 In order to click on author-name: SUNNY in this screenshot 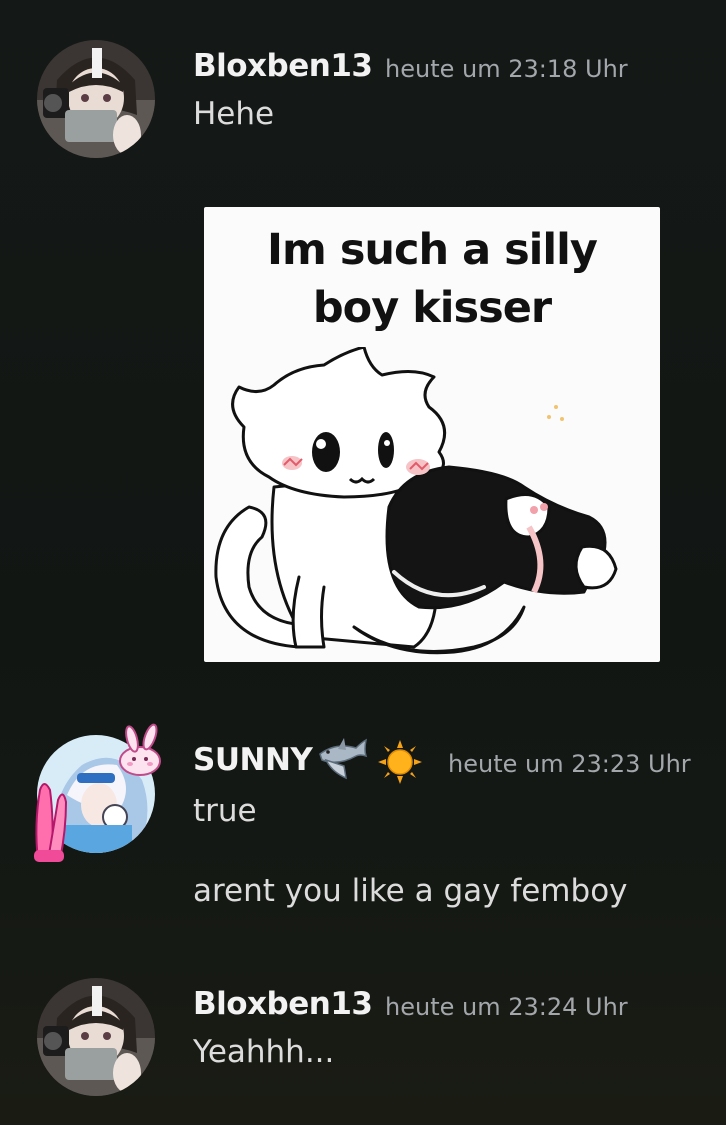, I will do `click(253, 760)`.